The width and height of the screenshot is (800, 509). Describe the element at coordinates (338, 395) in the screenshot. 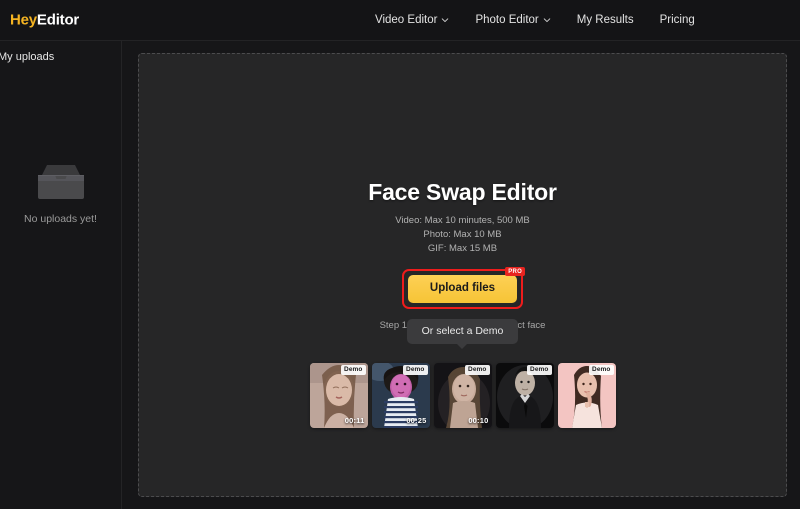

I see `demo-card: Demo 00:11` at that location.